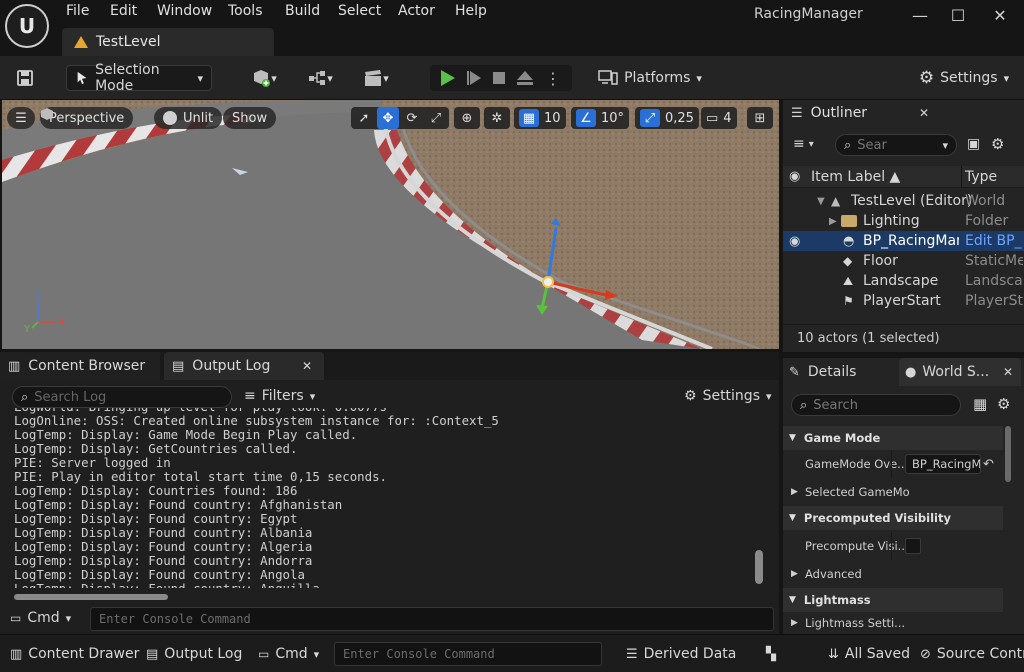 Image resolution: width=1024 pixels, height=672 pixels. I want to click on outliner-row-floor: ◆ Floor StaticMe, so click(903, 261).